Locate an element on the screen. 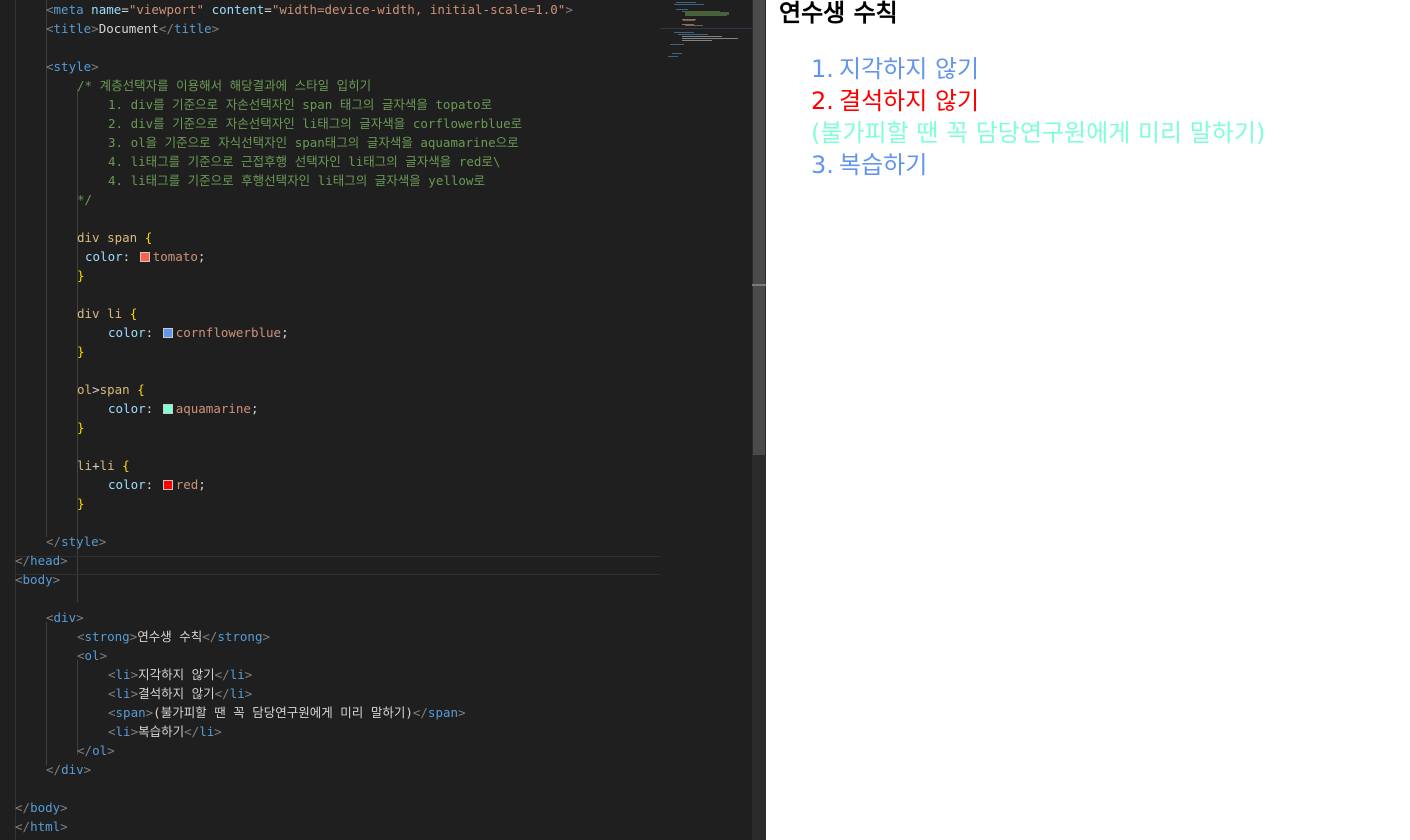 The image size is (1410, 840). code-token: "viewport" is located at coordinates (170, 9).